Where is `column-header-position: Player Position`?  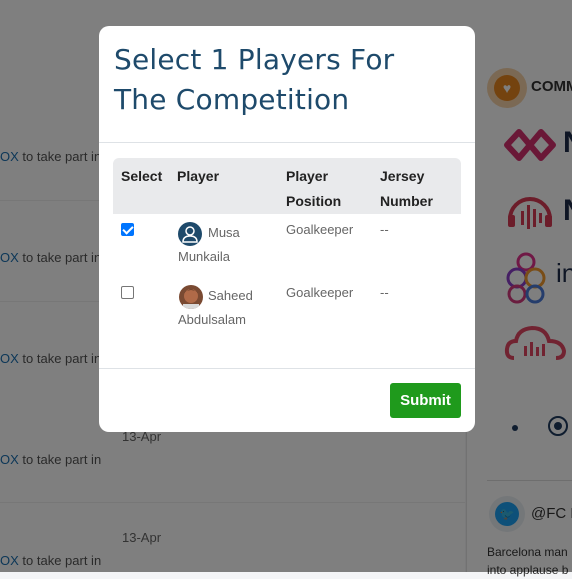
column-header-position: Player Position is located at coordinates (313, 189).